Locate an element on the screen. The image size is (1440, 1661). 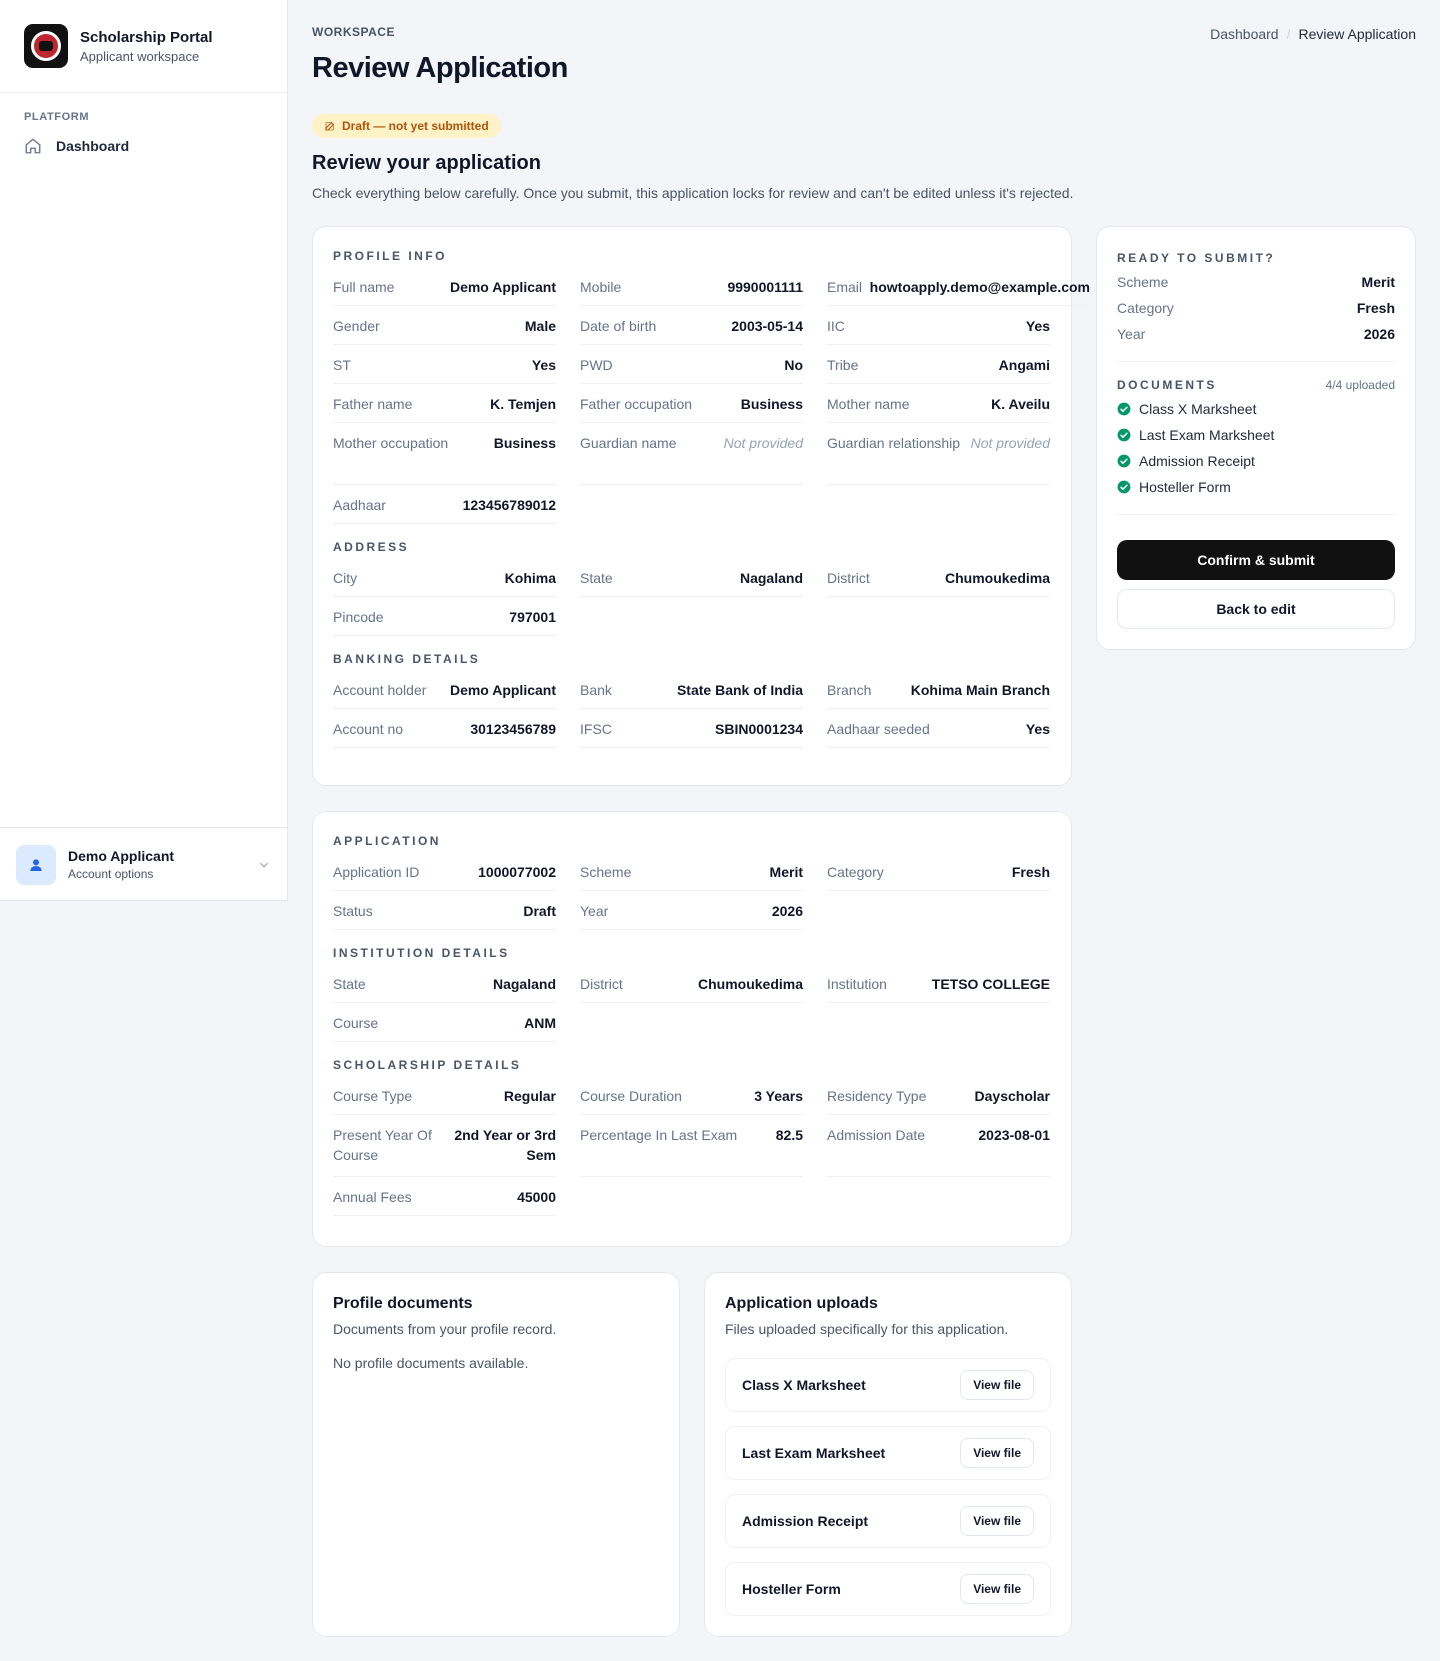
empty-state-text: No profile documents available. is located at coordinates (431, 1363).